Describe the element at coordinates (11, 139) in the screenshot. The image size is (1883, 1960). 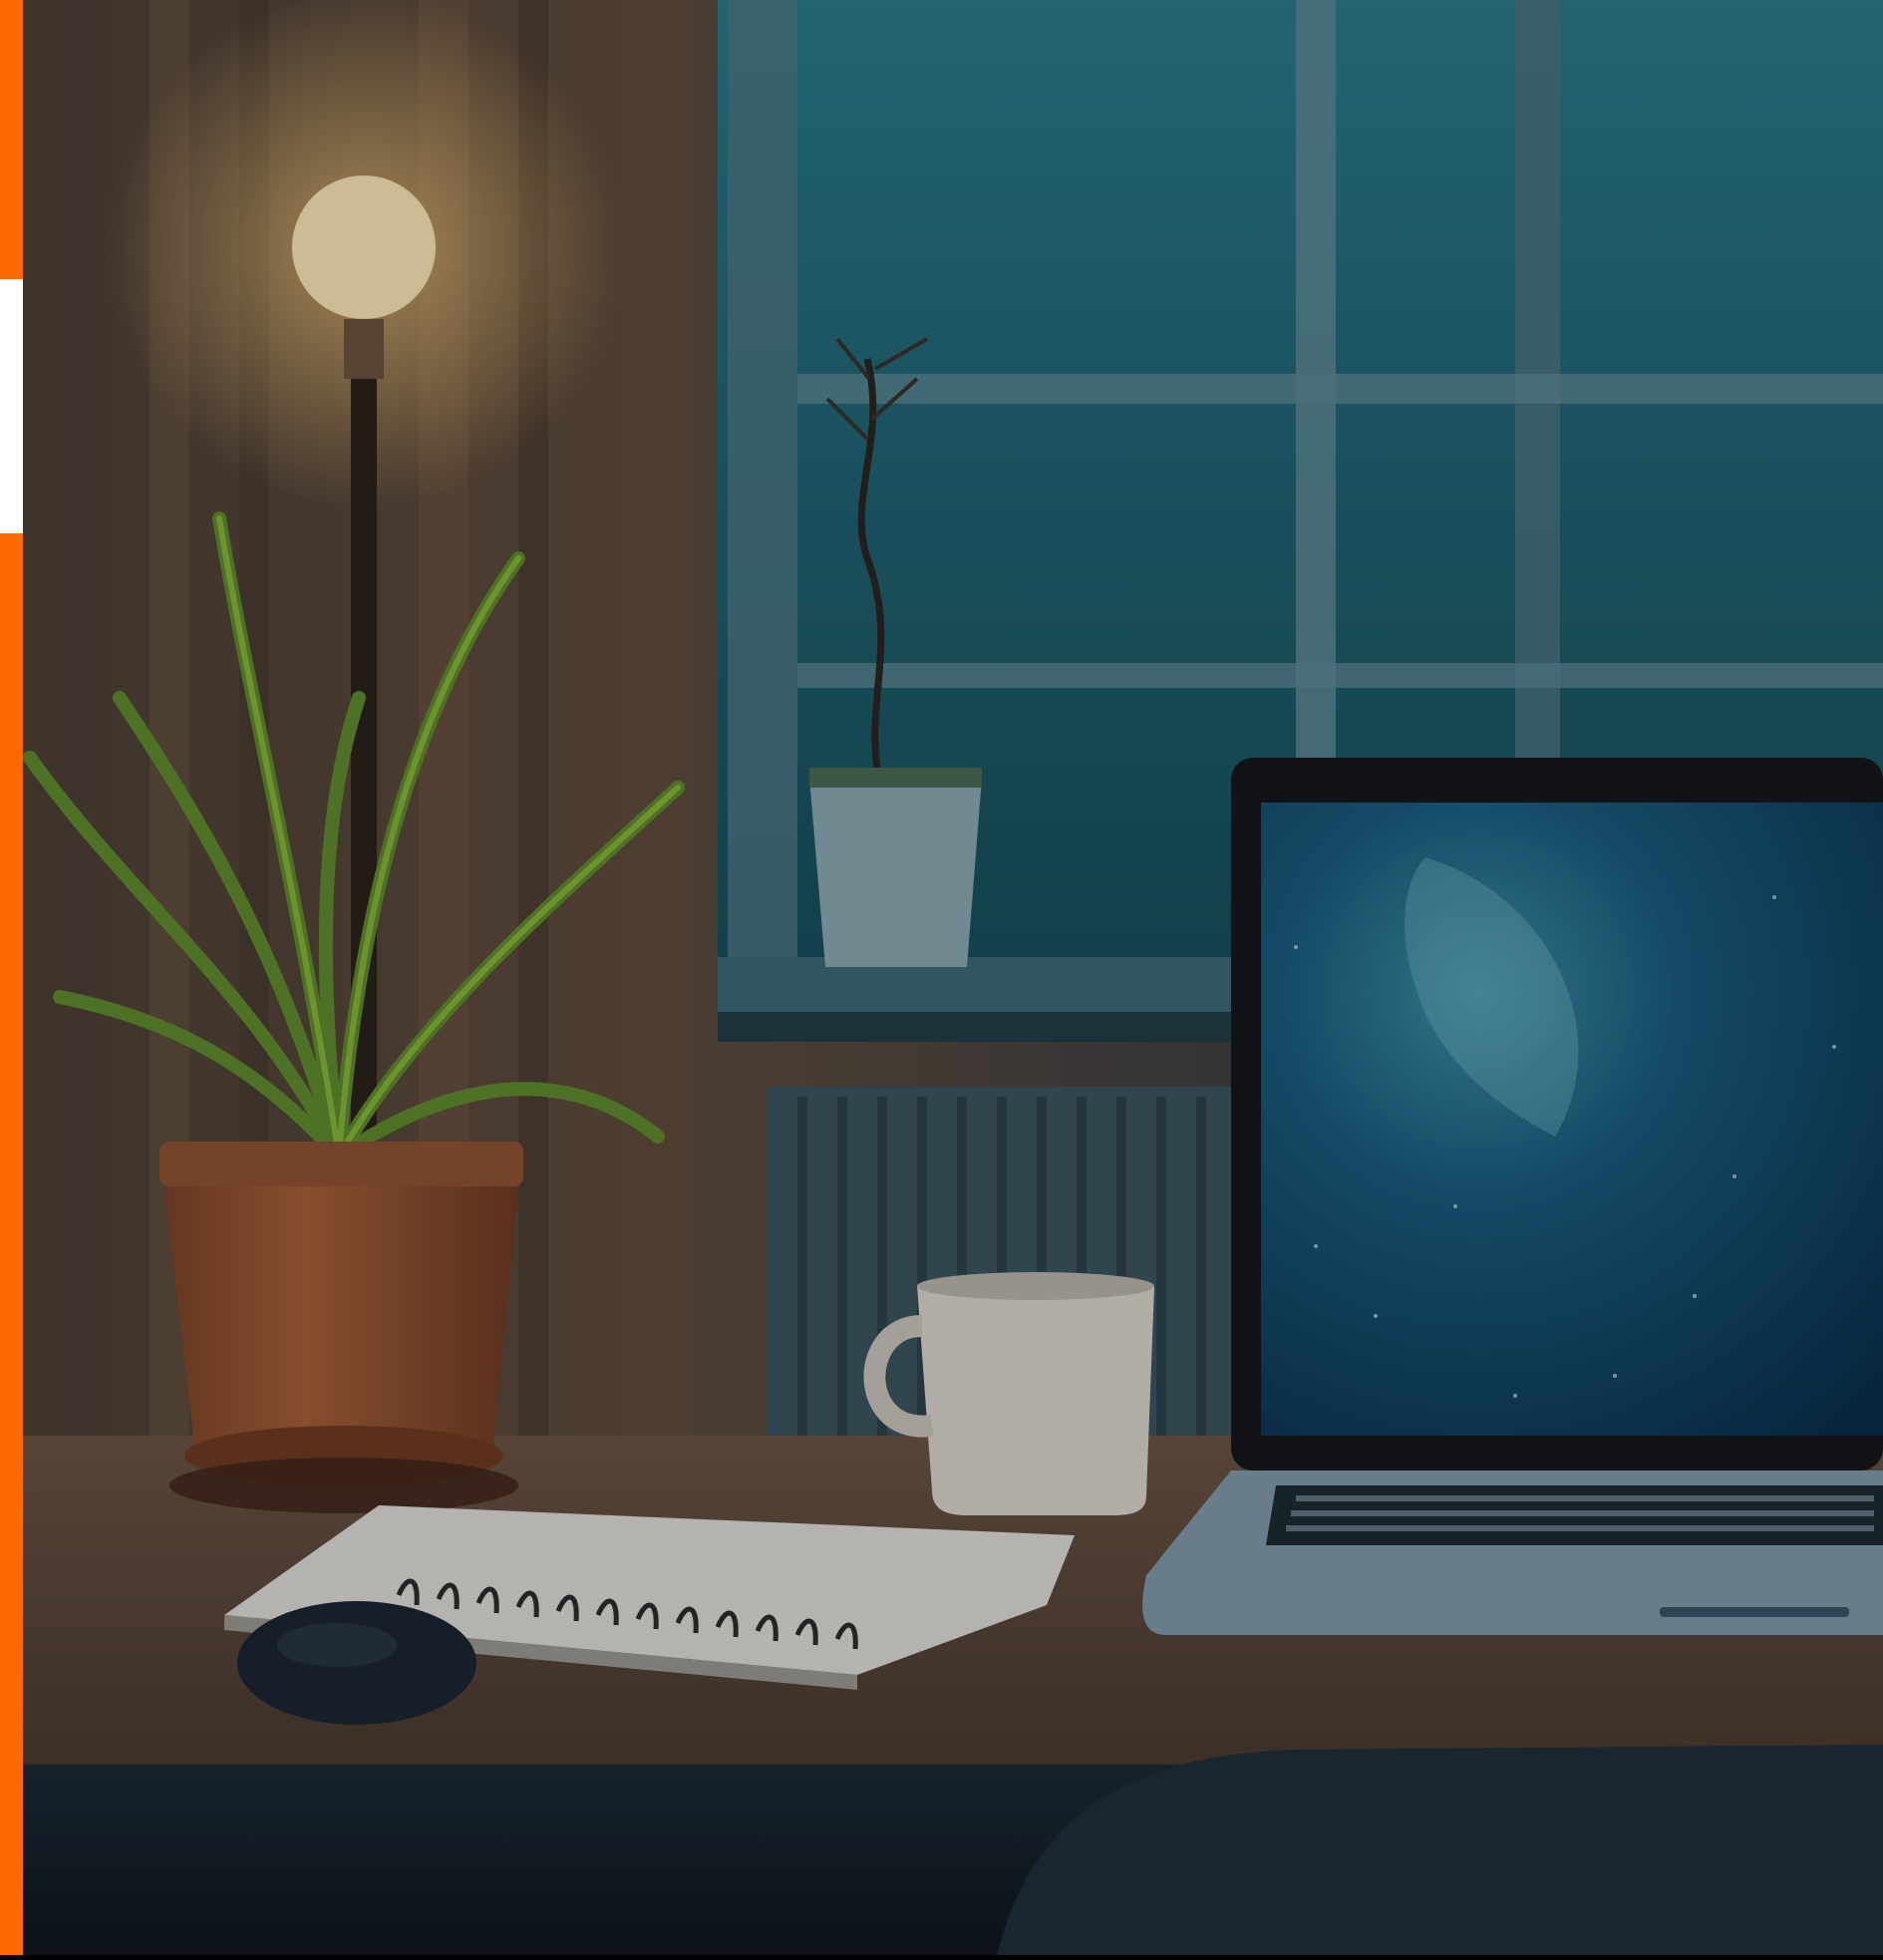
I see `accent-bar-top` at that location.